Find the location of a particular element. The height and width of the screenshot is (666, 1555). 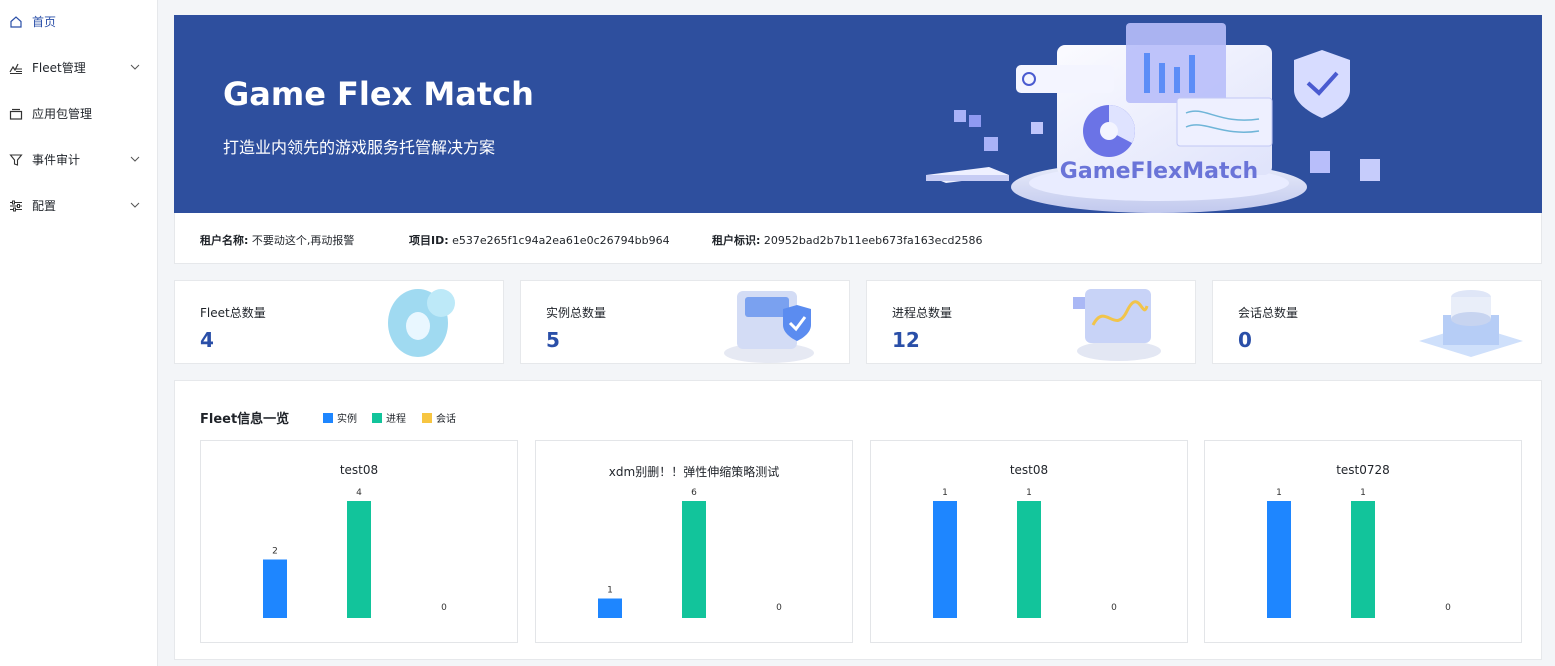

tenant-name-label: 租户名称: is located at coordinates (224, 240).